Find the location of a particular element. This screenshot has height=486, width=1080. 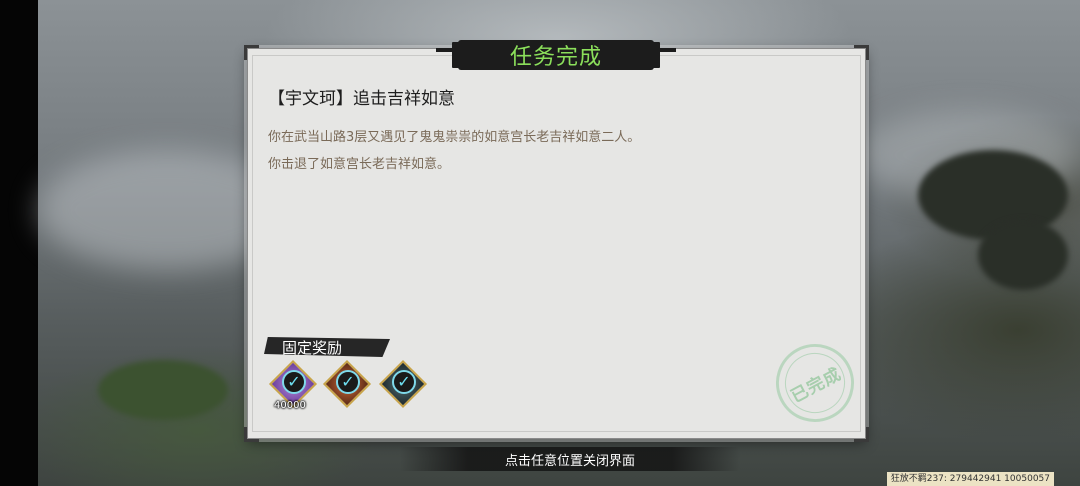

reward-item: ✓ 40000 is located at coordinates (293, 385).